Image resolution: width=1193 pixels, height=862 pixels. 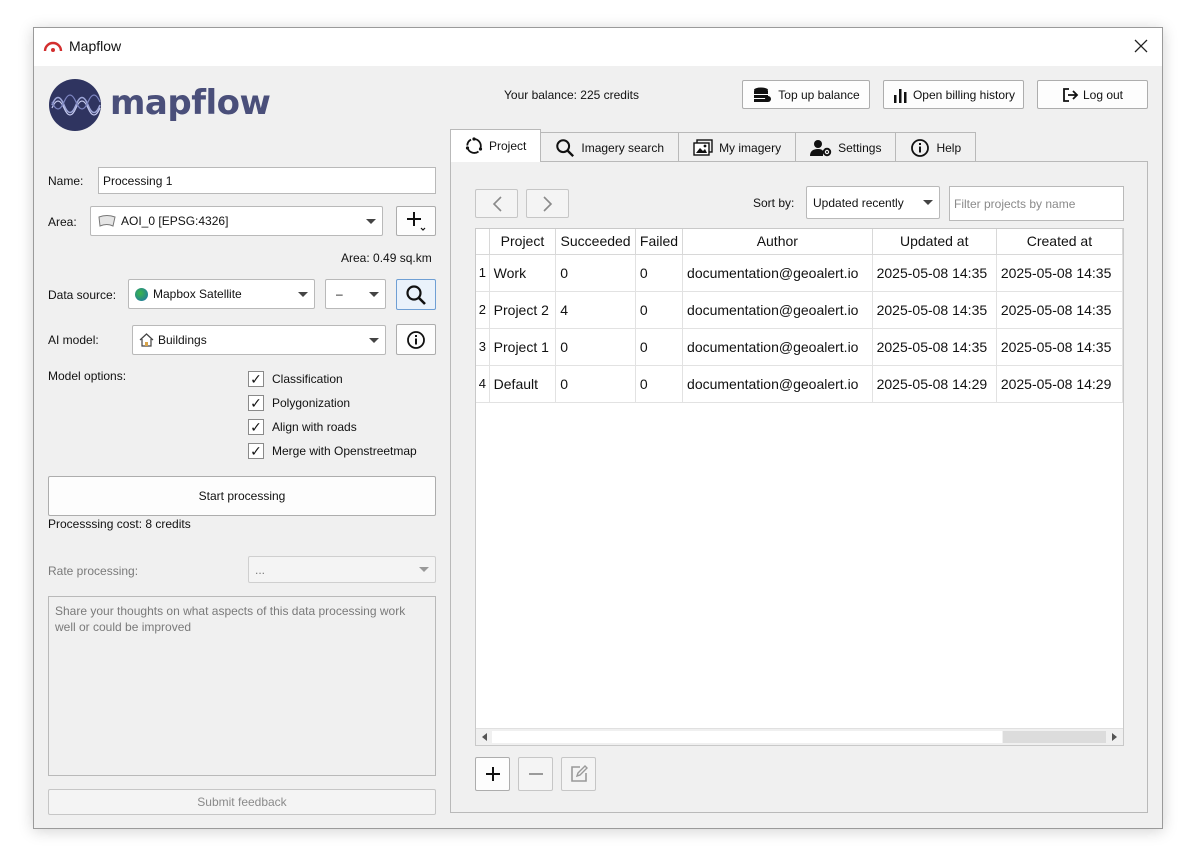 I want to click on add-area-button, so click(x=416, y=221).